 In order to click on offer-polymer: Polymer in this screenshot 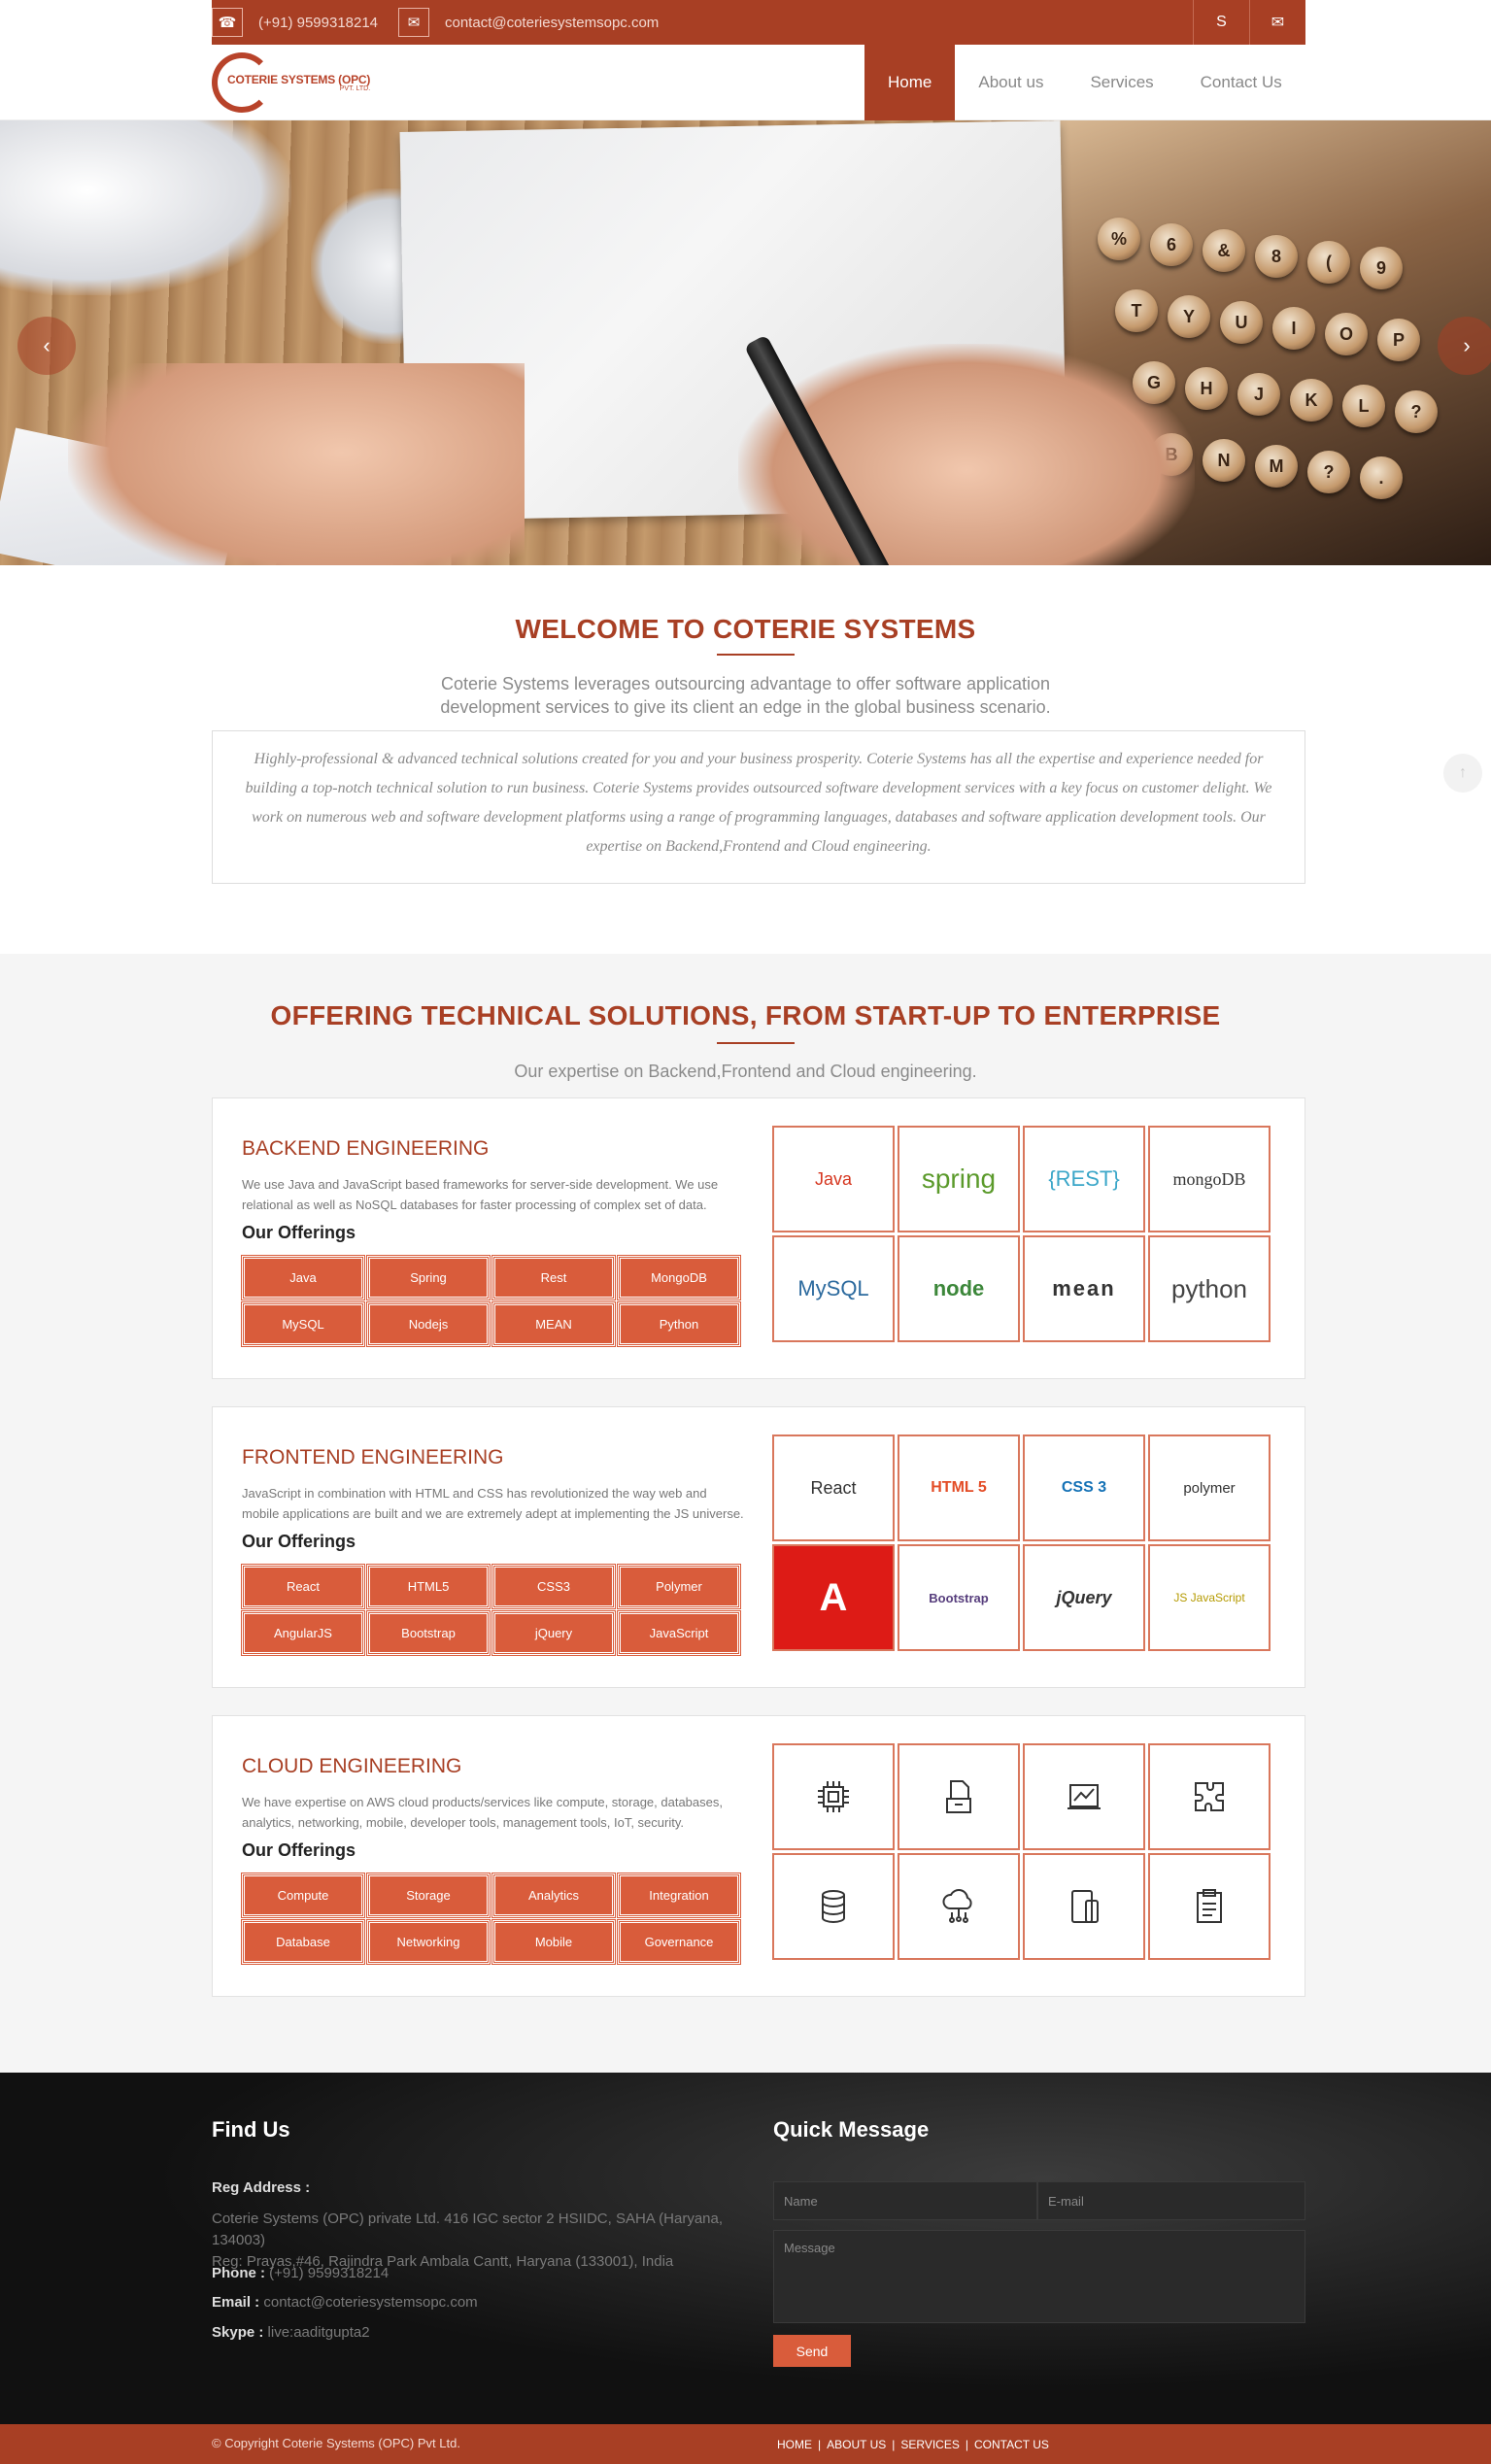, I will do `click(679, 1586)`.